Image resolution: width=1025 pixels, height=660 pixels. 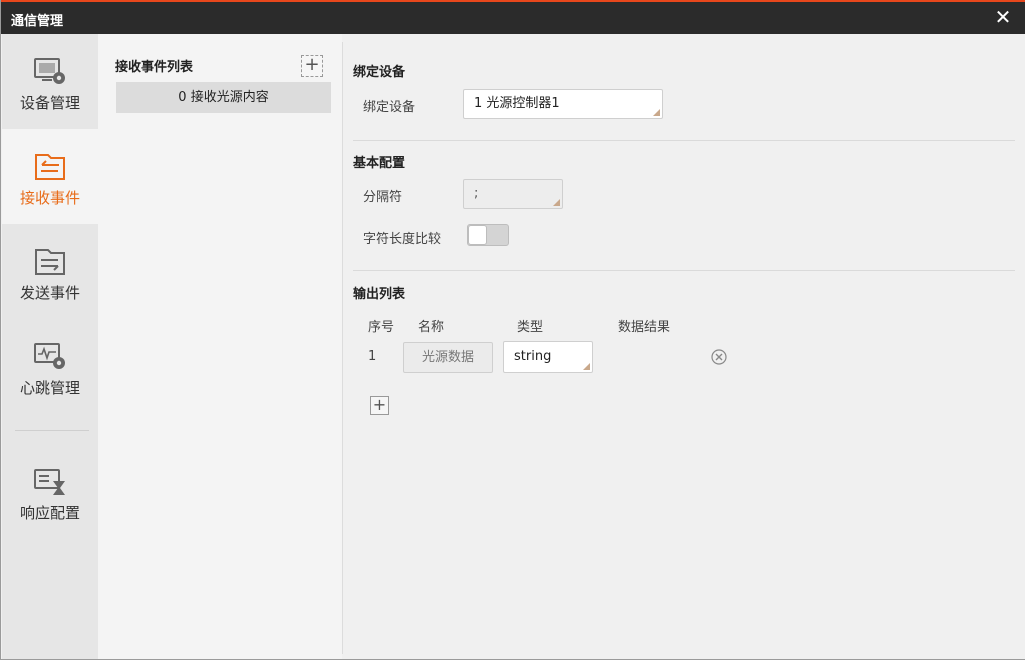 I want to click on list-item: 0 接收光源内容, so click(x=223, y=97).